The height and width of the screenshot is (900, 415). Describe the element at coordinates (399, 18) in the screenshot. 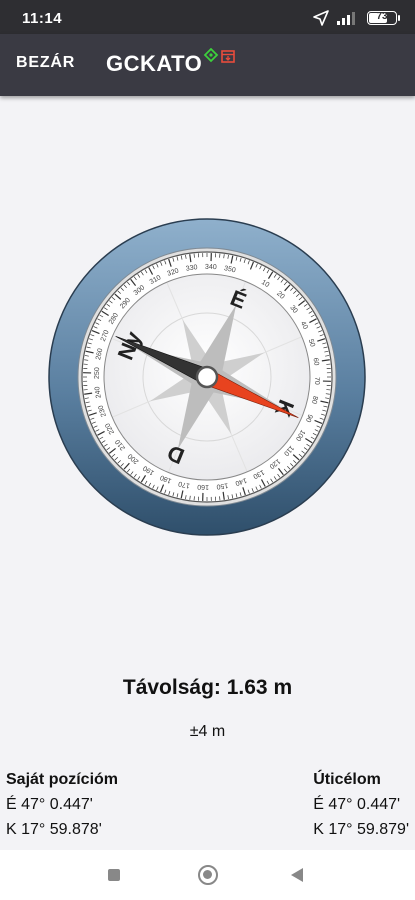

I see `battery-tip` at that location.